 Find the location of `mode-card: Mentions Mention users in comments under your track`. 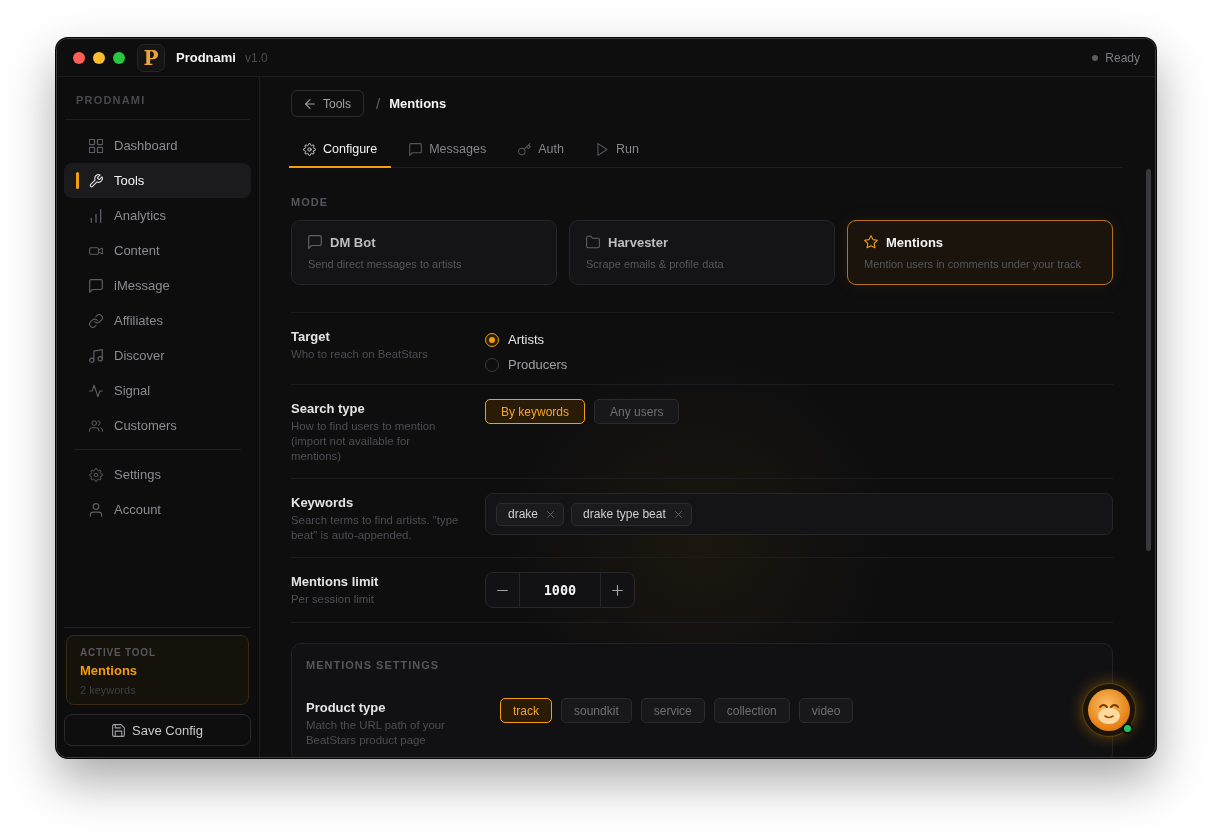

mode-card: Mentions Mention users in comments under your track is located at coordinates (980, 252).